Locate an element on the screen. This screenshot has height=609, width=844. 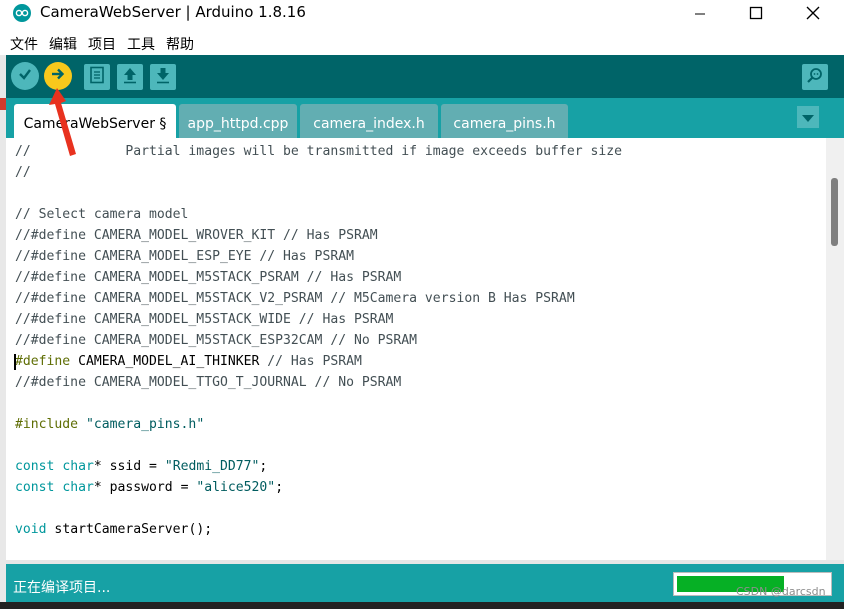
text-cursor is located at coordinates (15, 362).